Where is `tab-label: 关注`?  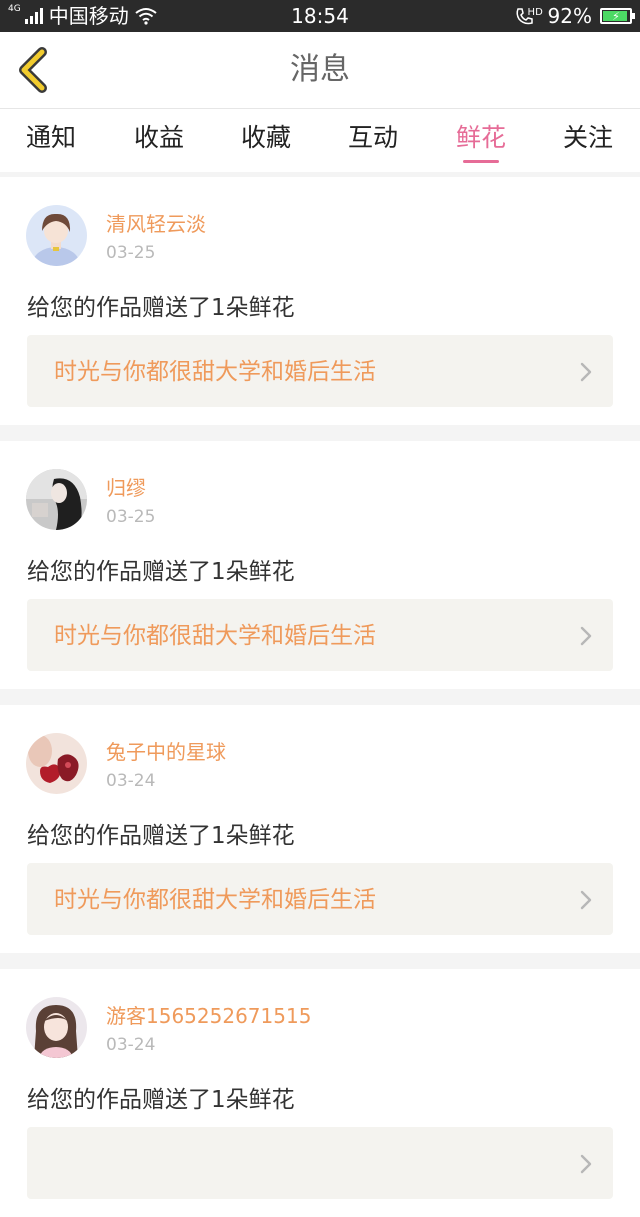 tab-label: 关注 is located at coordinates (587, 137).